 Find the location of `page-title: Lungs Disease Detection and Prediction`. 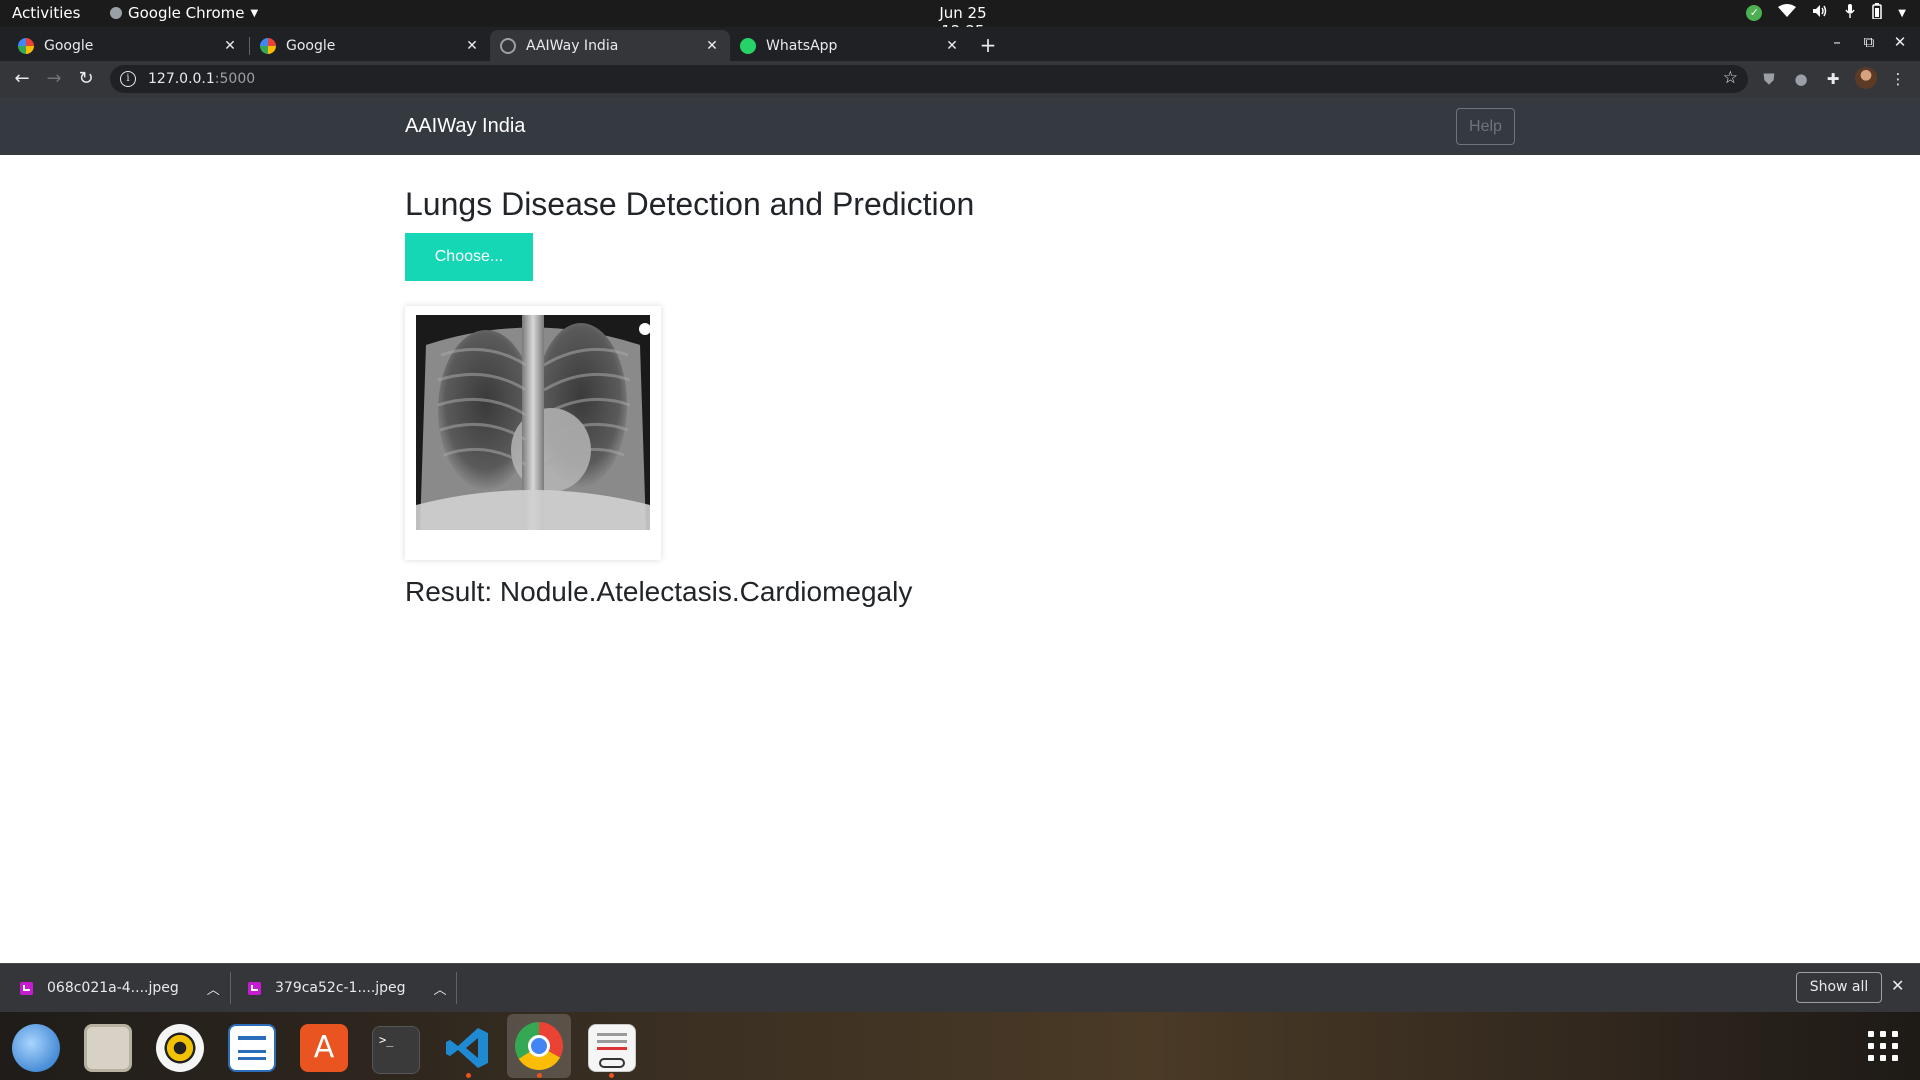

page-title: Lungs Disease Detection and Prediction is located at coordinates (690, 204).